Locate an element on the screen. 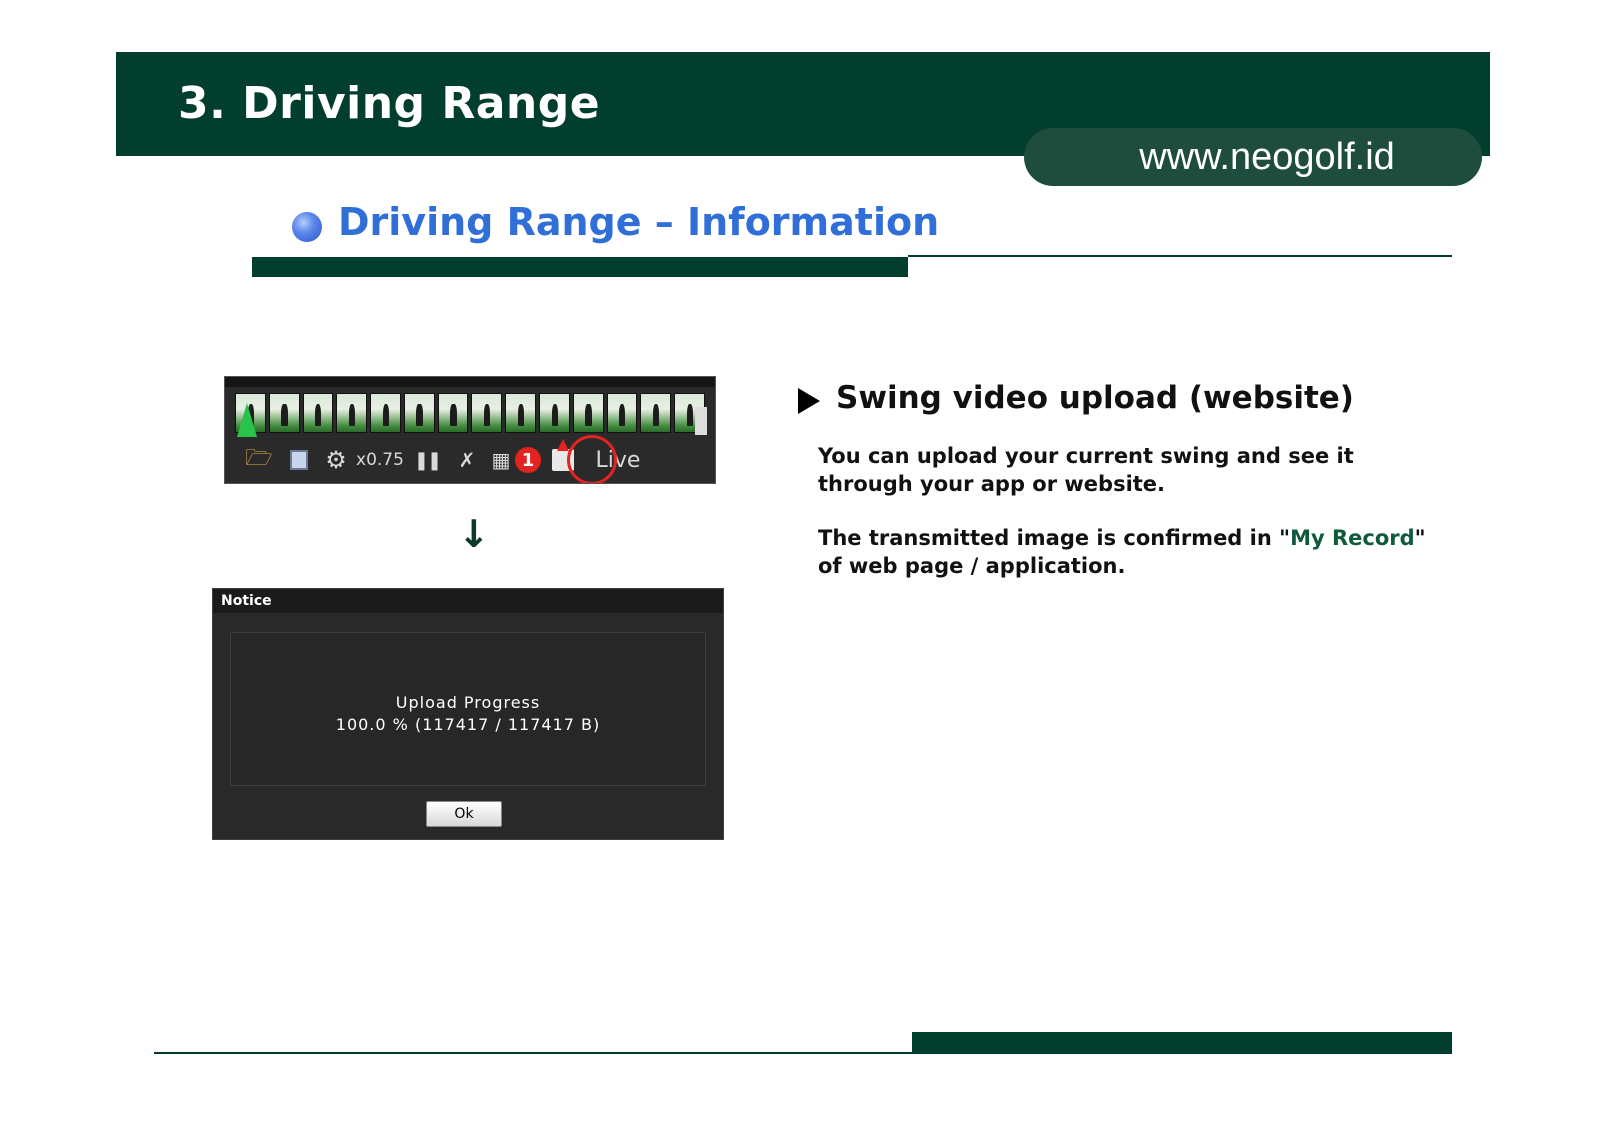 This screenshot has width=1600, height=1132. start-marker-icon is located at coordinates (247, 420).